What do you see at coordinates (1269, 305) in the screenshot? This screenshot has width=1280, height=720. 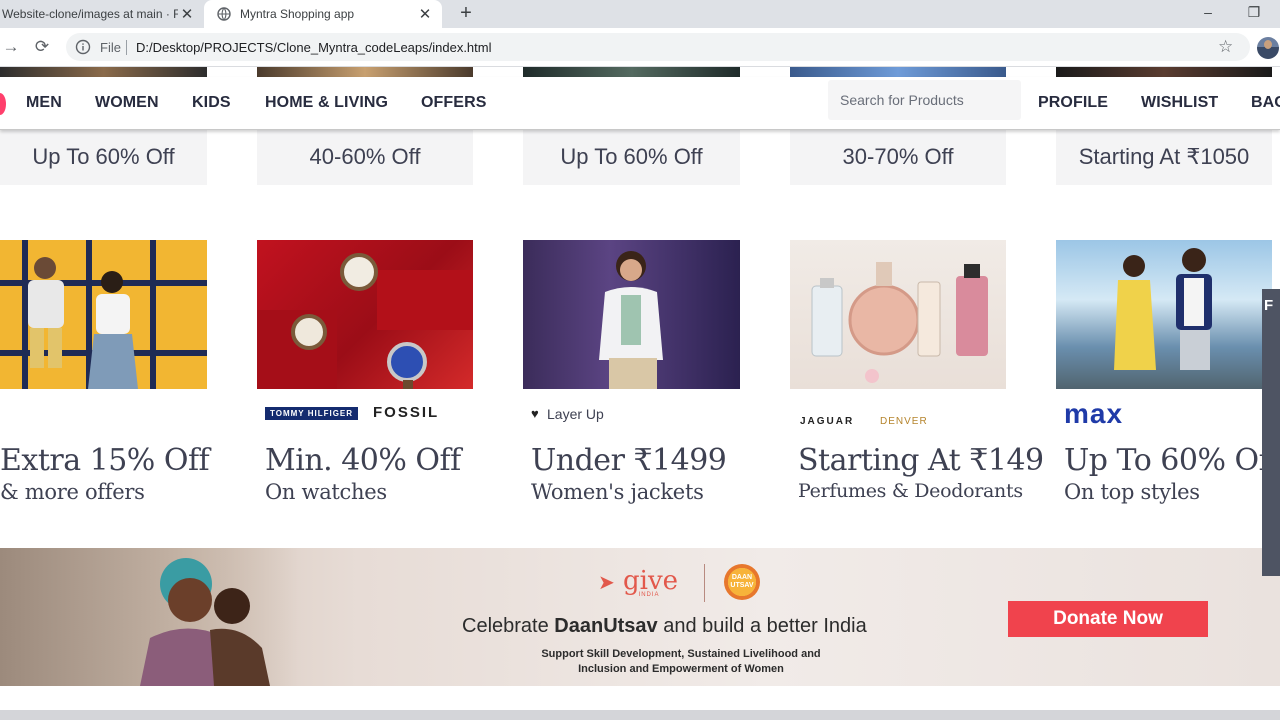 I see `side-tab-label: F` at bounding box center [1269, 305].